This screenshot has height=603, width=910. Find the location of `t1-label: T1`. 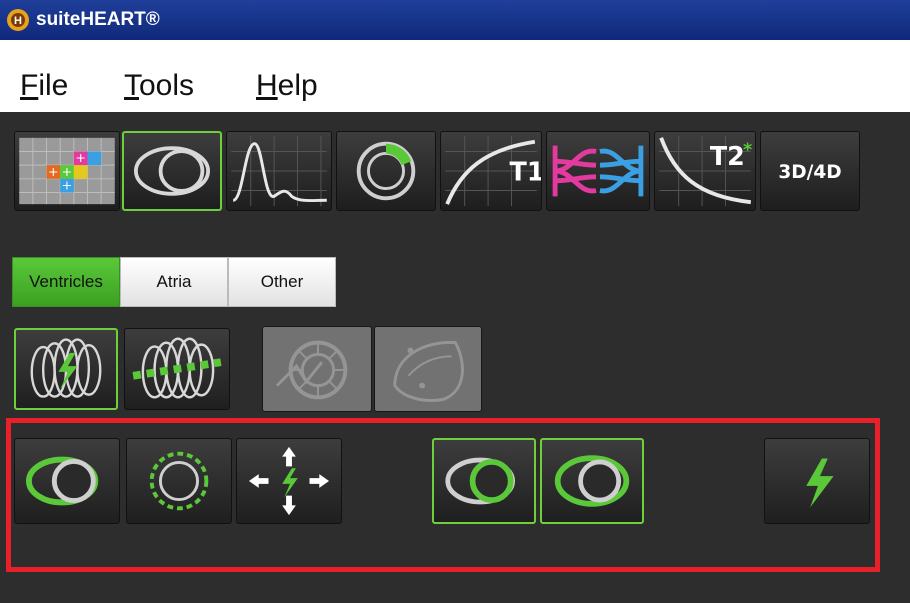

t1-label: T1 is located at coordinates (525, 172).